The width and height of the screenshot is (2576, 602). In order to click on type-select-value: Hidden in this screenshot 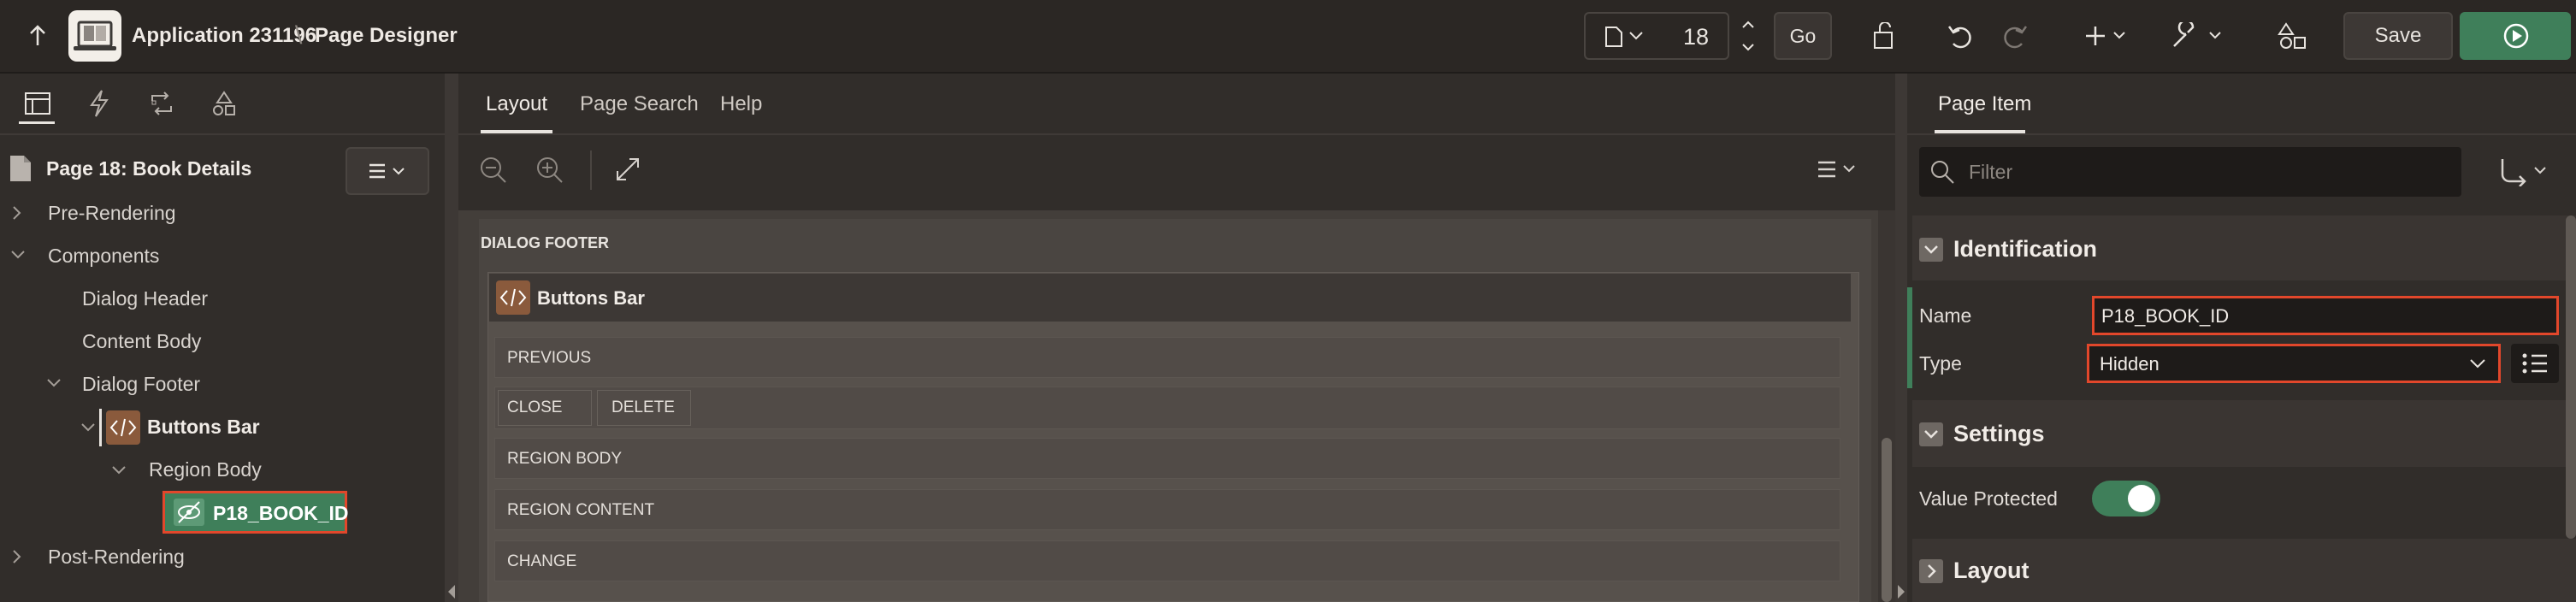, I will do `click(2129, 364)`.